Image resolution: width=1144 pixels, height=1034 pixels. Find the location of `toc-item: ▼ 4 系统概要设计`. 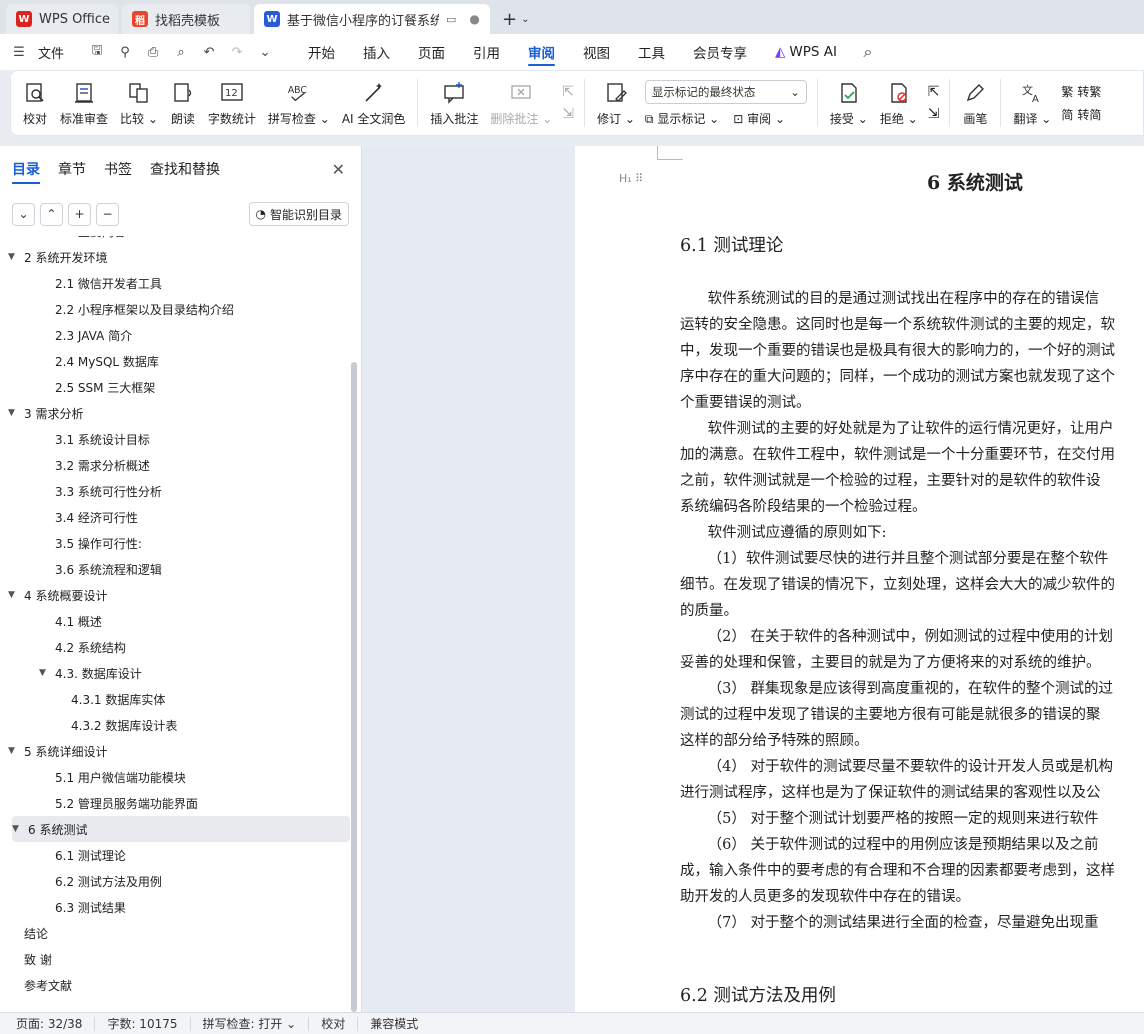

toc-item: ▼ 4 系统概要设计 is located at coordinates (176, 595).